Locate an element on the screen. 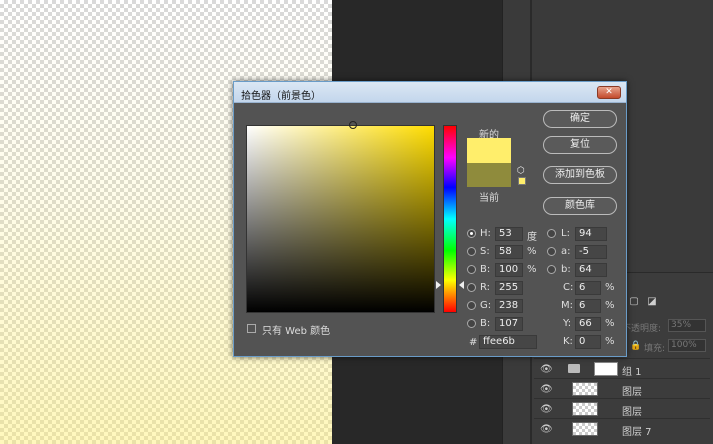  saturation-field: 58 is located at coordinates (509, 252).